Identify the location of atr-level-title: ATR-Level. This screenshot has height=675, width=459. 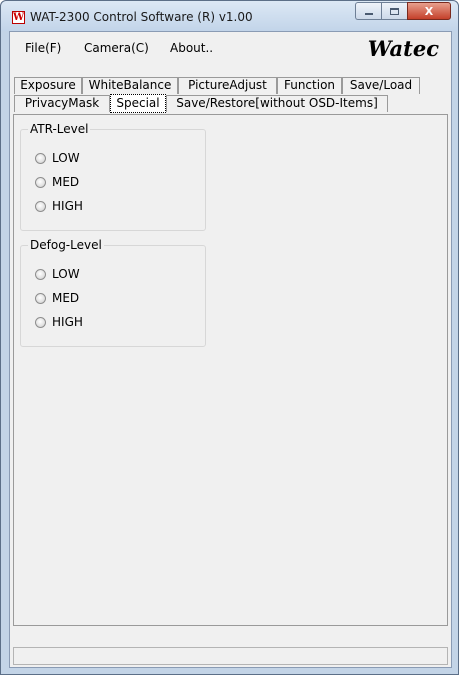
(59, 129).